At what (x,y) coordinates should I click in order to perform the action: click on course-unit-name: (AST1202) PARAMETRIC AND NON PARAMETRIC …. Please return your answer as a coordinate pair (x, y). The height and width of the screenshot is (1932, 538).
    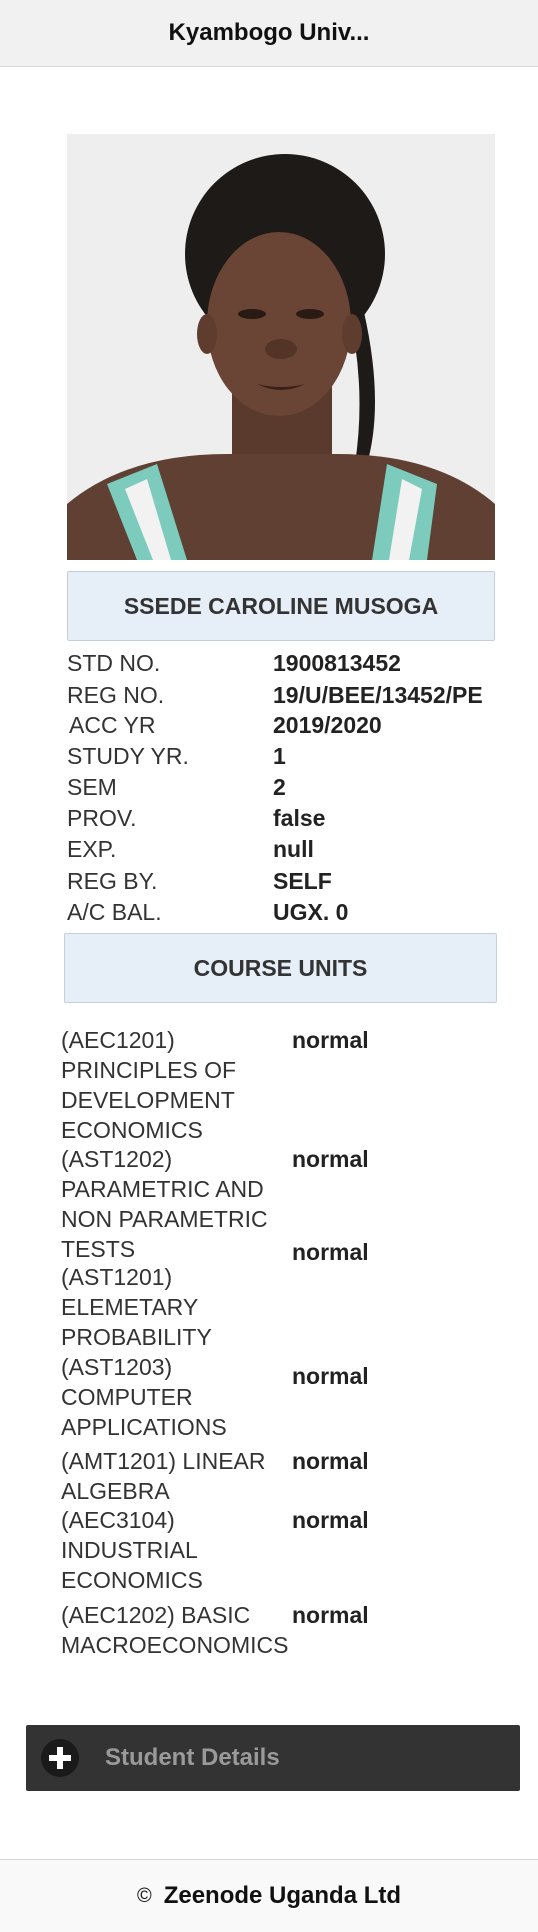
    Looking at the image, I should click on (164, 1204).